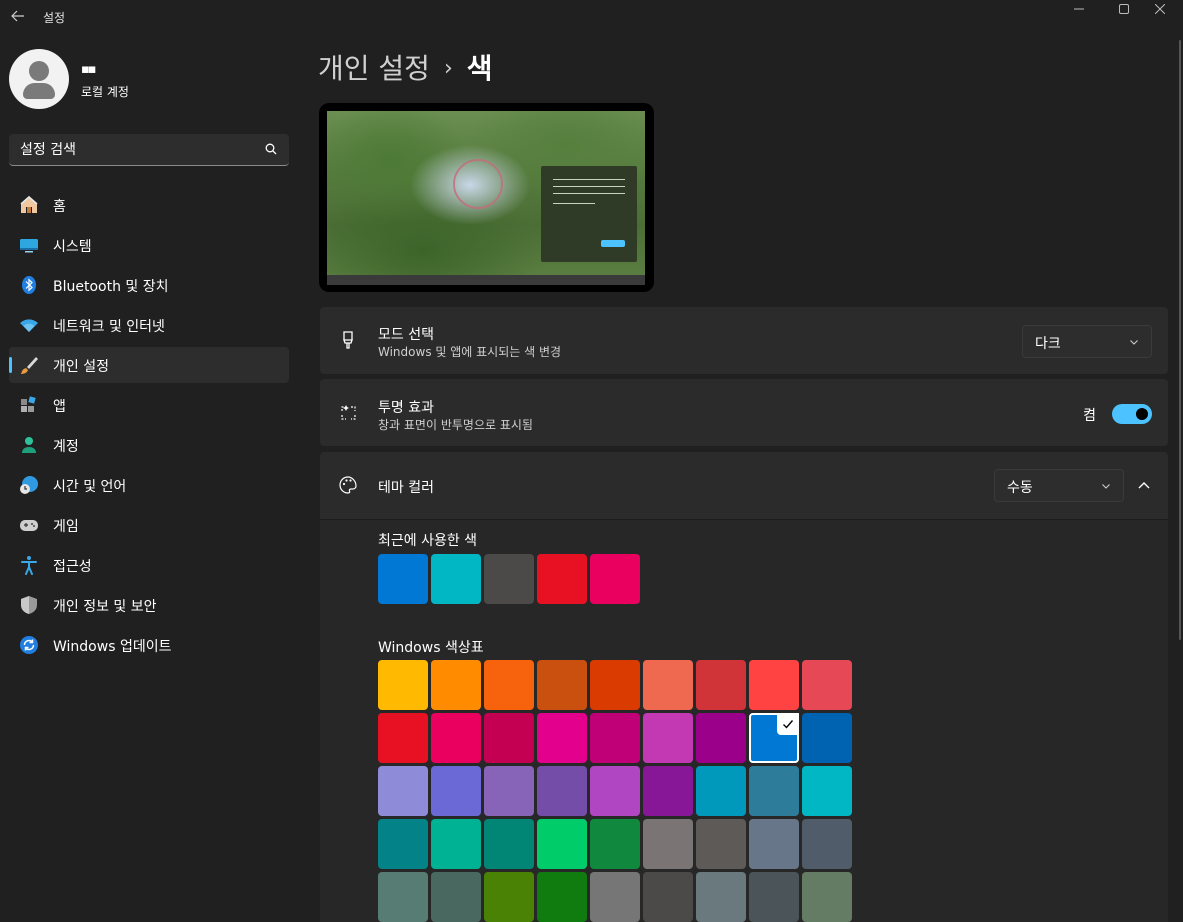 Image resolution: width=1183 pixels, height=922 pixels. Describe the element at coordinates (348, 340) in the screenshot. I see `brush-mode-icon` at that location.